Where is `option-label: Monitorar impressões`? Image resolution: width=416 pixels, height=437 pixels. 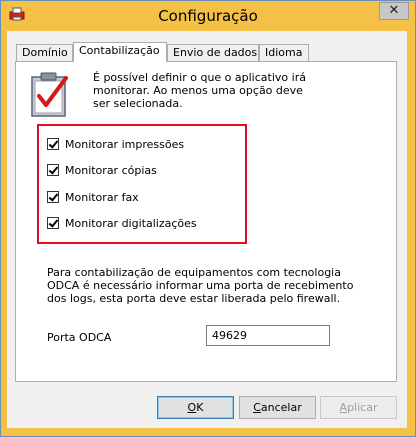 option-label: Monitorar impressões is located at coordinates (125, 144).